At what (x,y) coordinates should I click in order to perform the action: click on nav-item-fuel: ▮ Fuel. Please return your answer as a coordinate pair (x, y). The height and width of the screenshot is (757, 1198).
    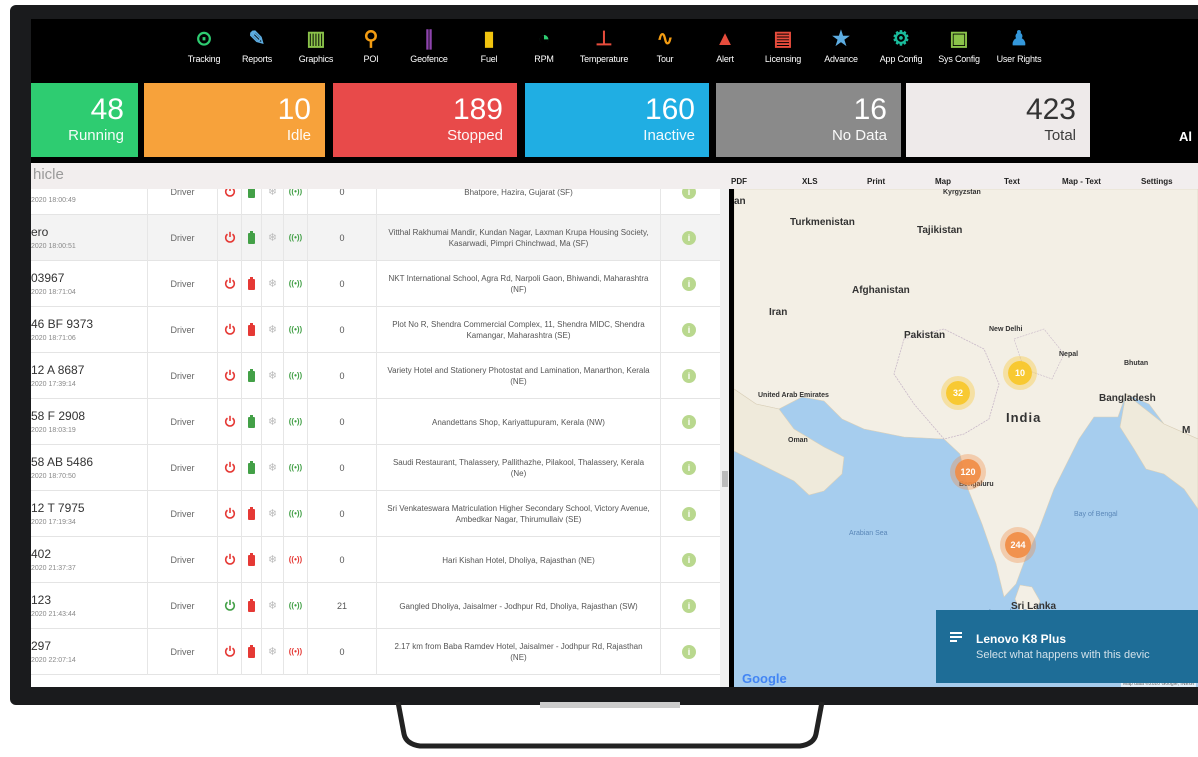
    Looking at the image, I should click on (489, 45).